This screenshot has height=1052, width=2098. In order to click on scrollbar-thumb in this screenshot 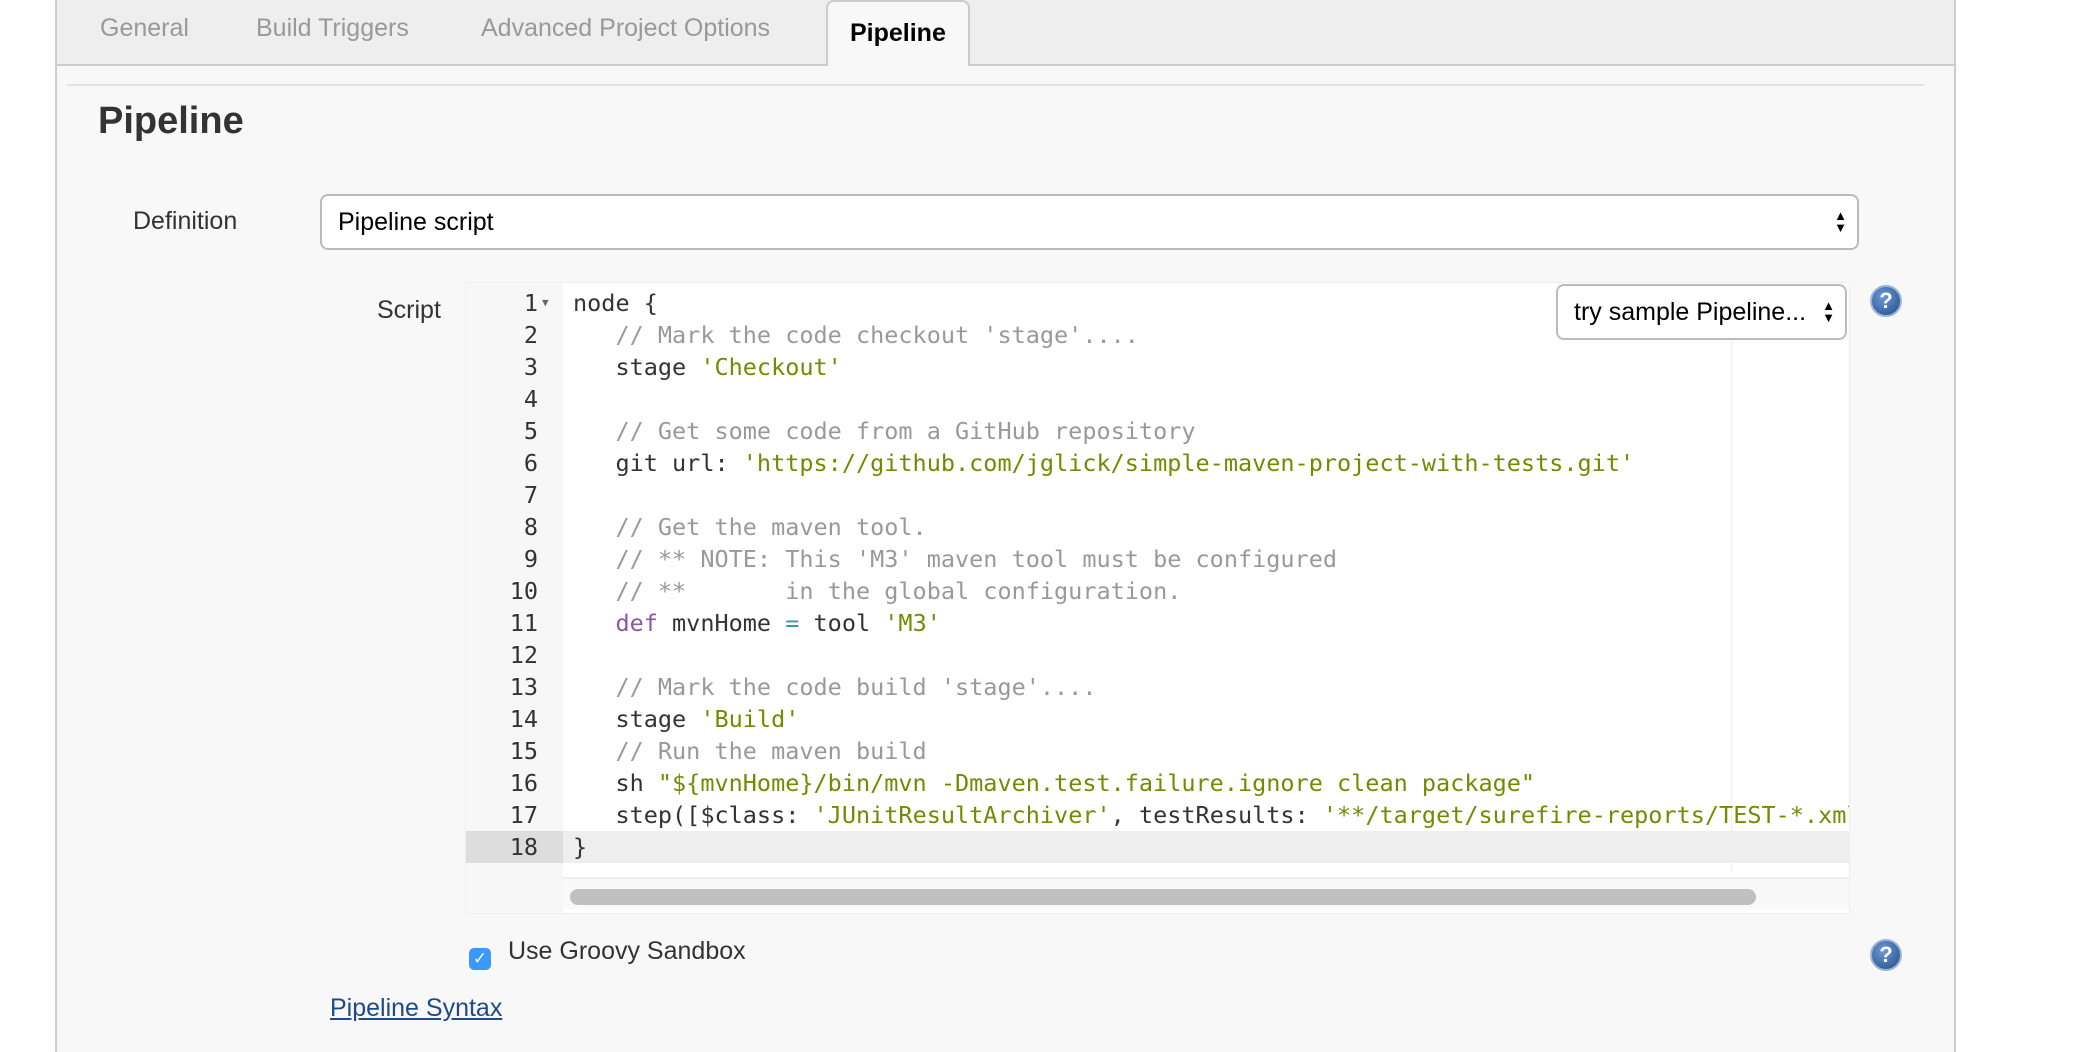, I will do `click(1163, 897)`.